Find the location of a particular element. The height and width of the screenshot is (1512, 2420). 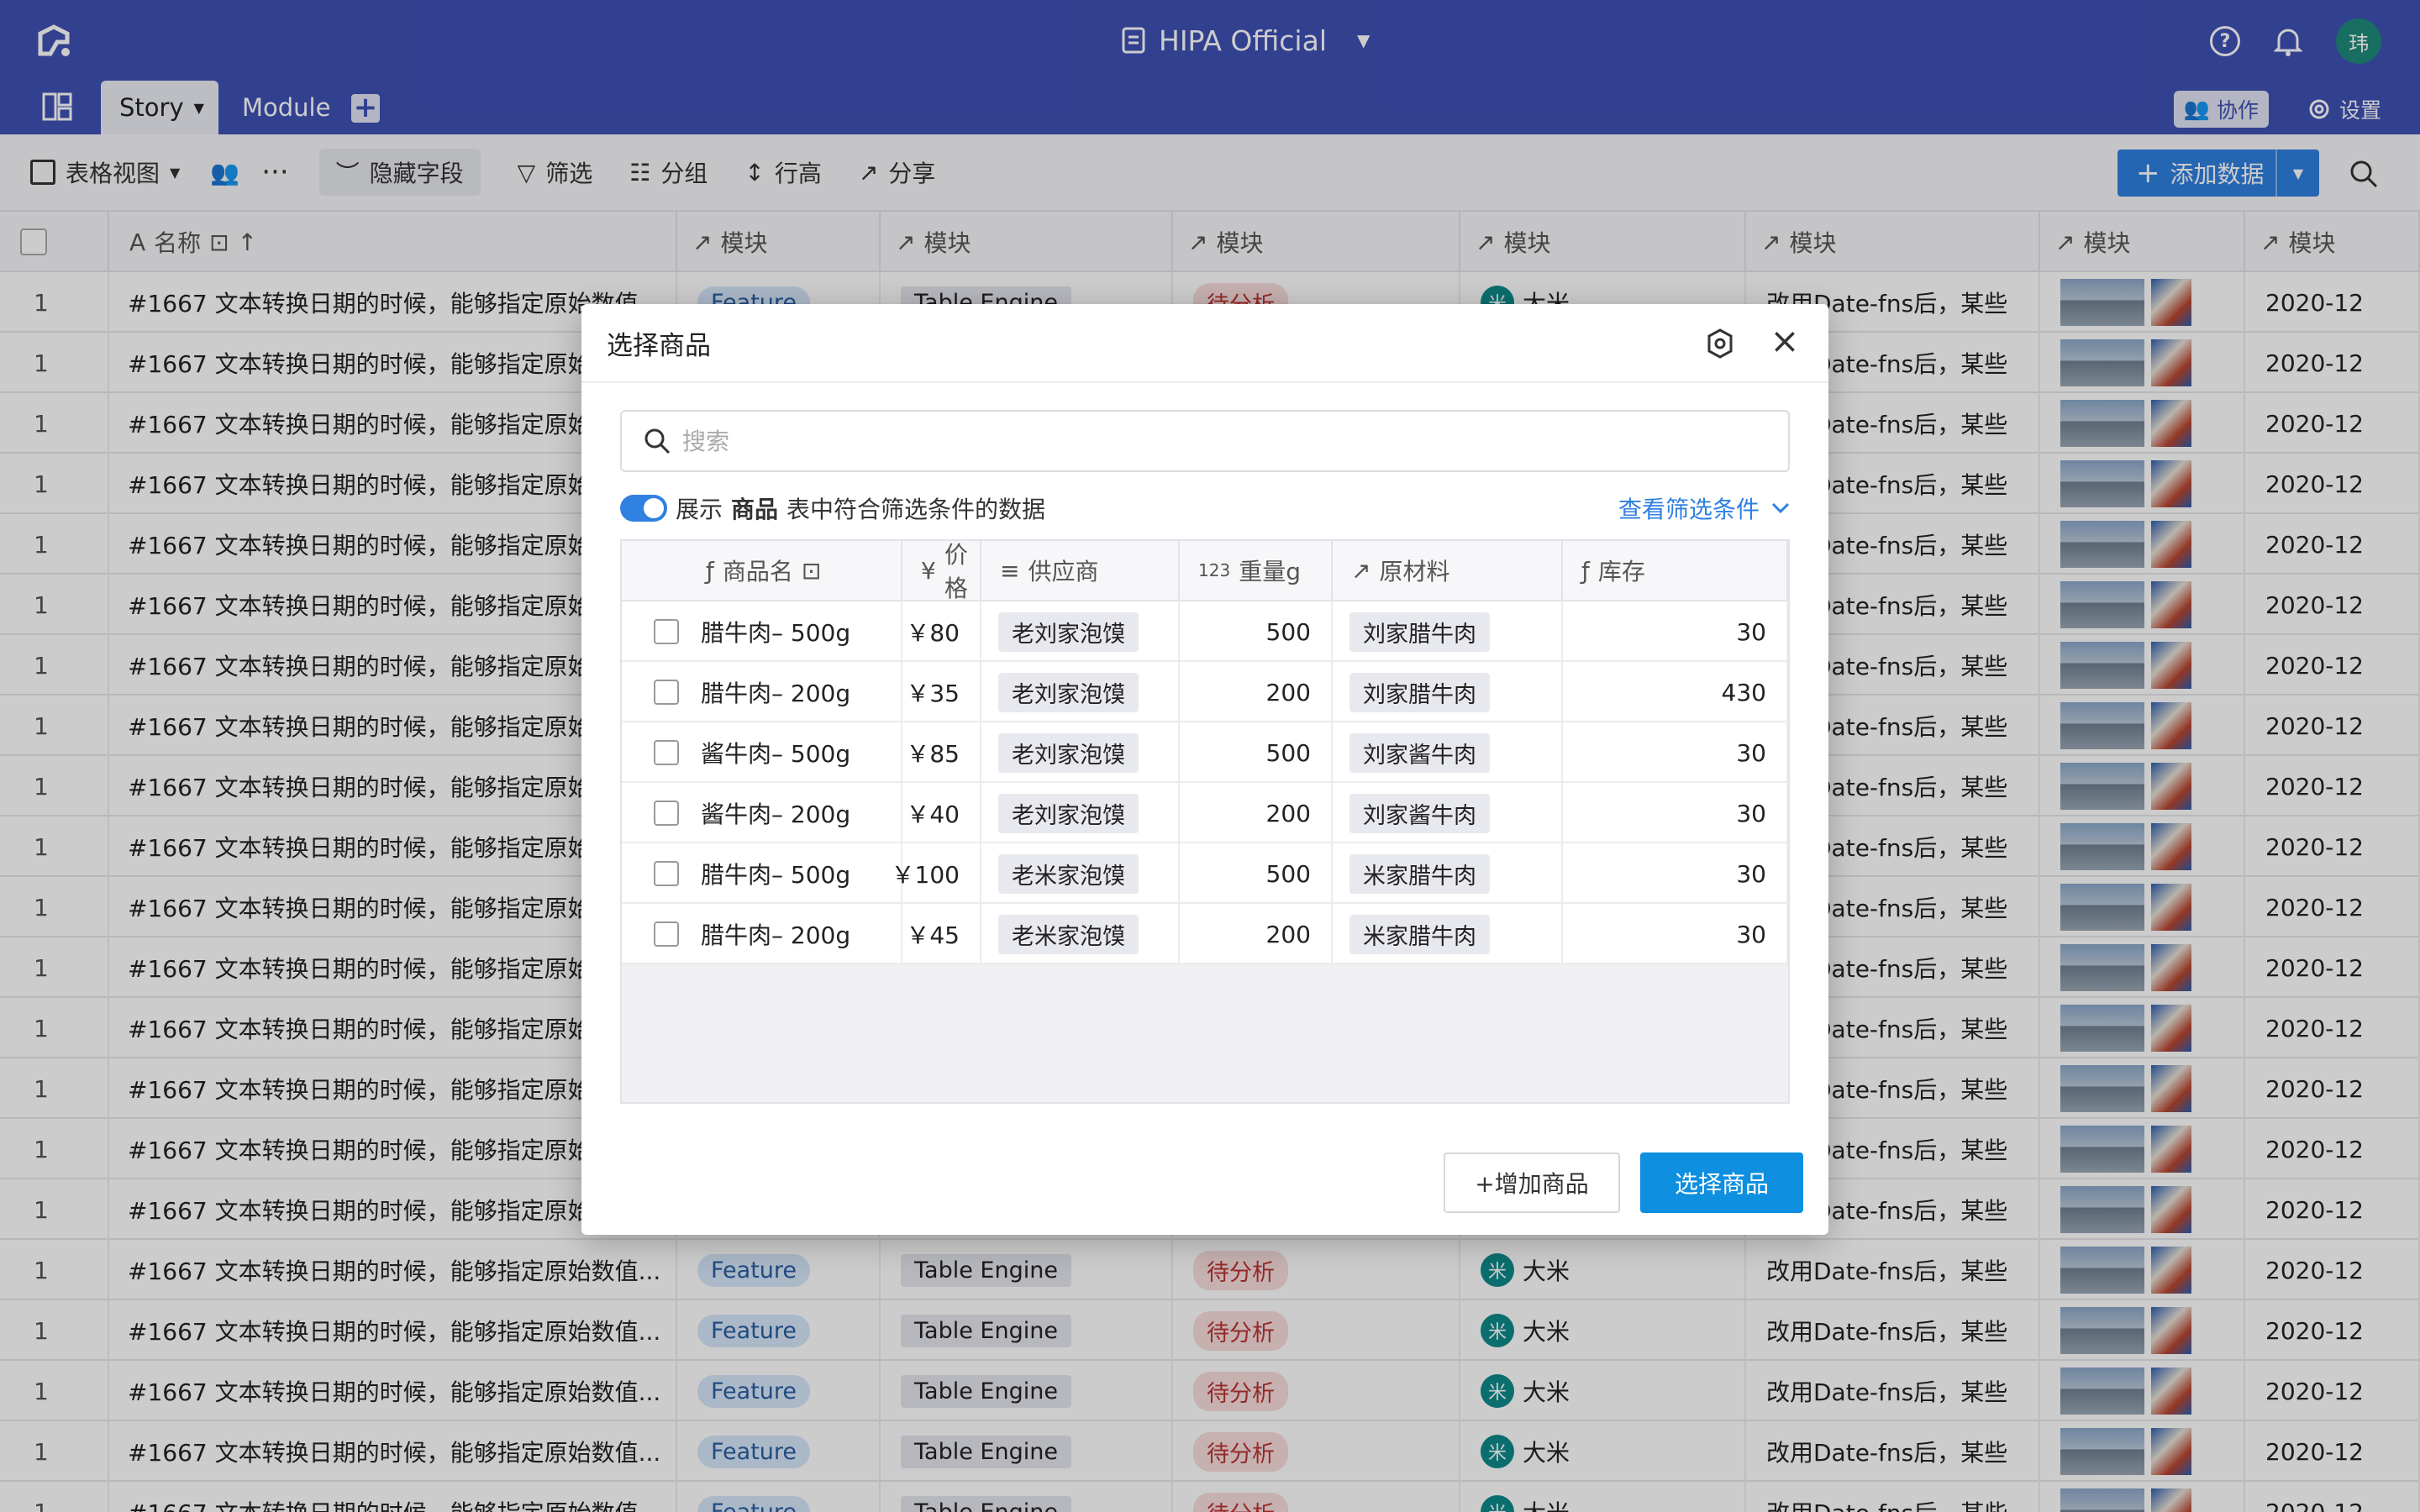

price-cell: ￥45 is located at coordinates (941, 934).